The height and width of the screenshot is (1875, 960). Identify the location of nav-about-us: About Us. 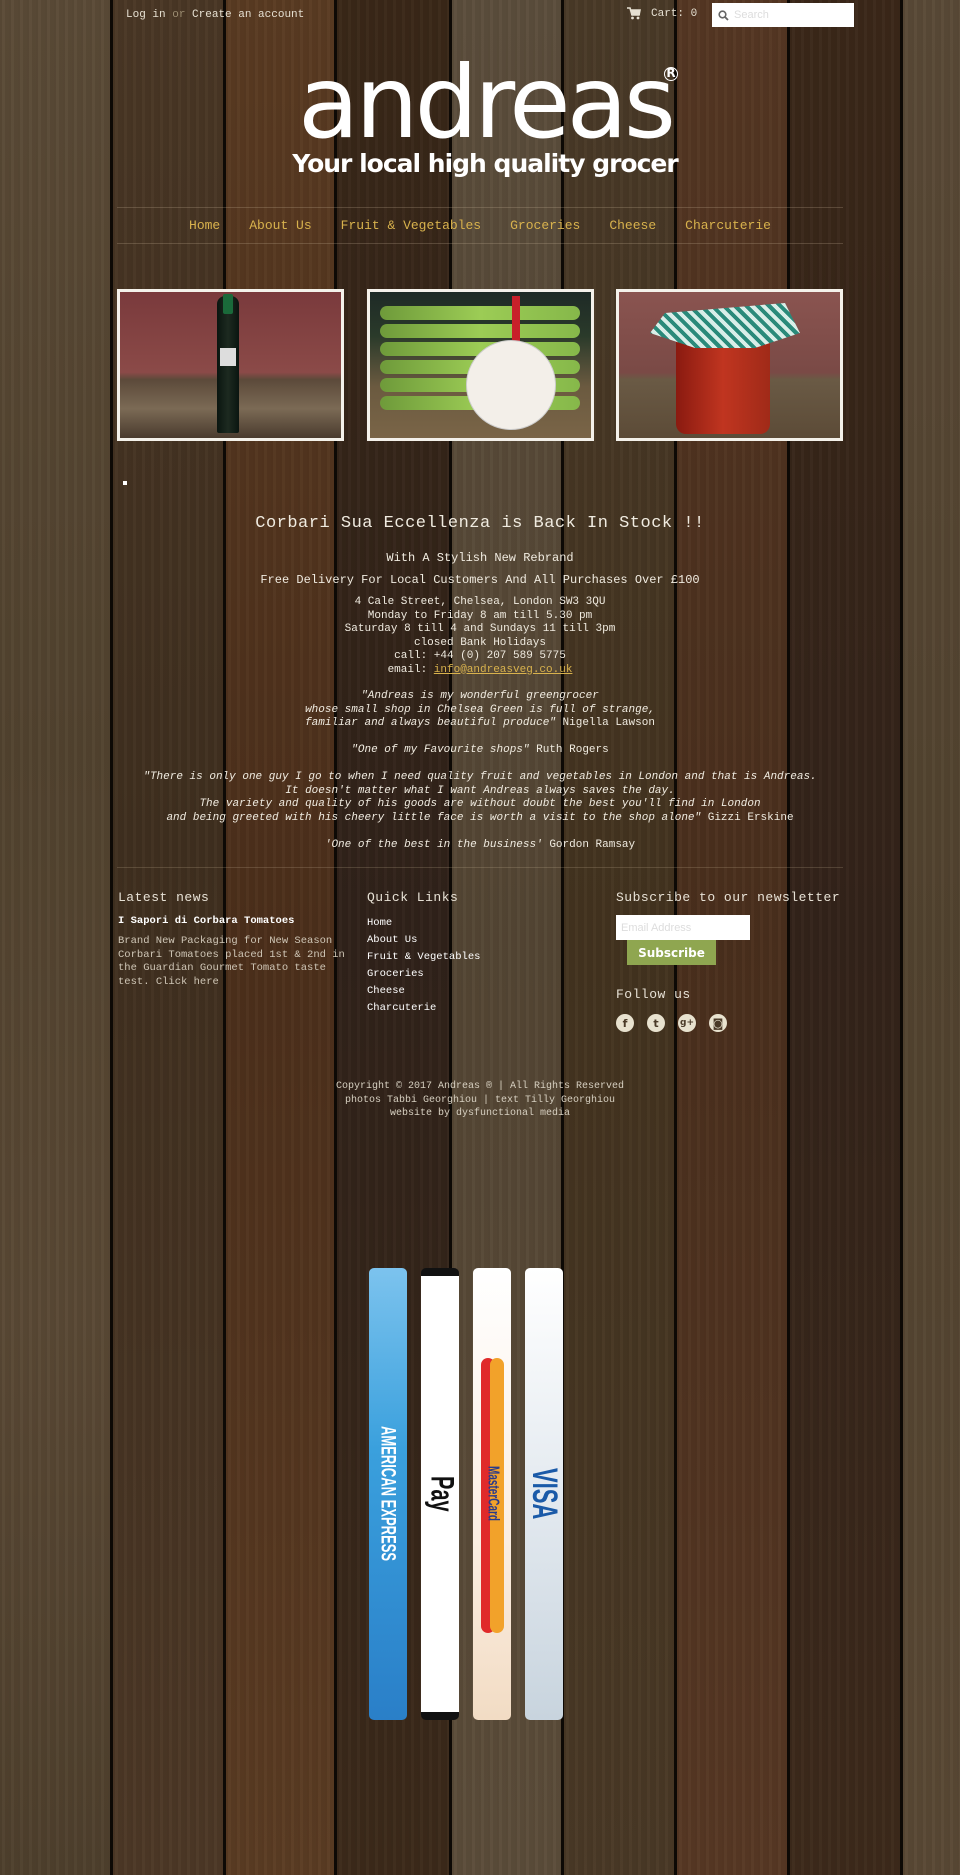
(280, 225).